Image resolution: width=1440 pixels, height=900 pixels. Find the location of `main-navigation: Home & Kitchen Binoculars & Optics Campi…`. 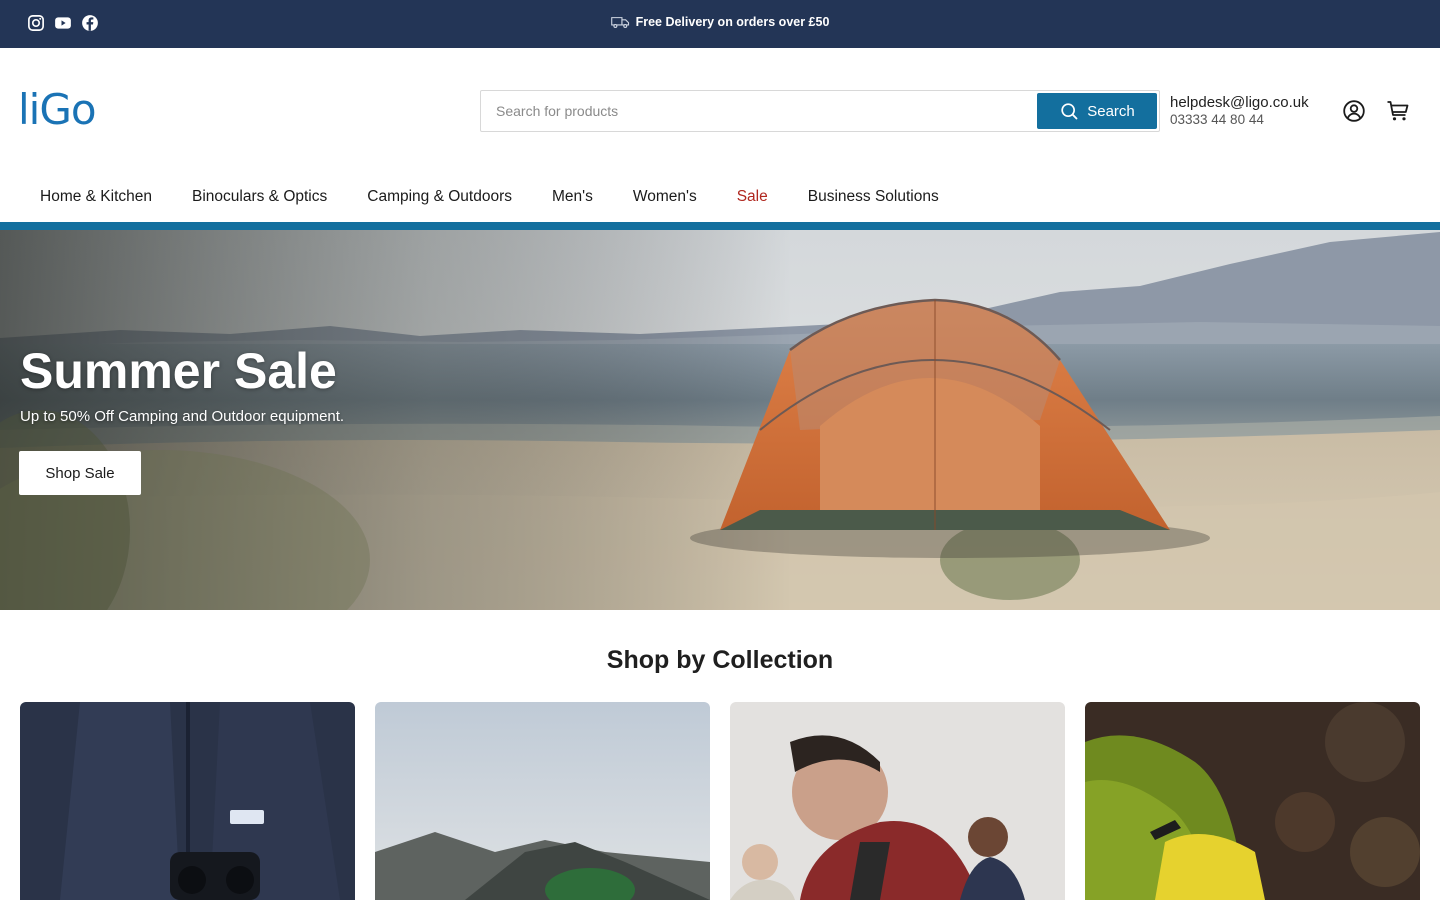

main-navigation: Home & Kitchen Binoculars & Optics Campi… is located at coordinates (489, 198).